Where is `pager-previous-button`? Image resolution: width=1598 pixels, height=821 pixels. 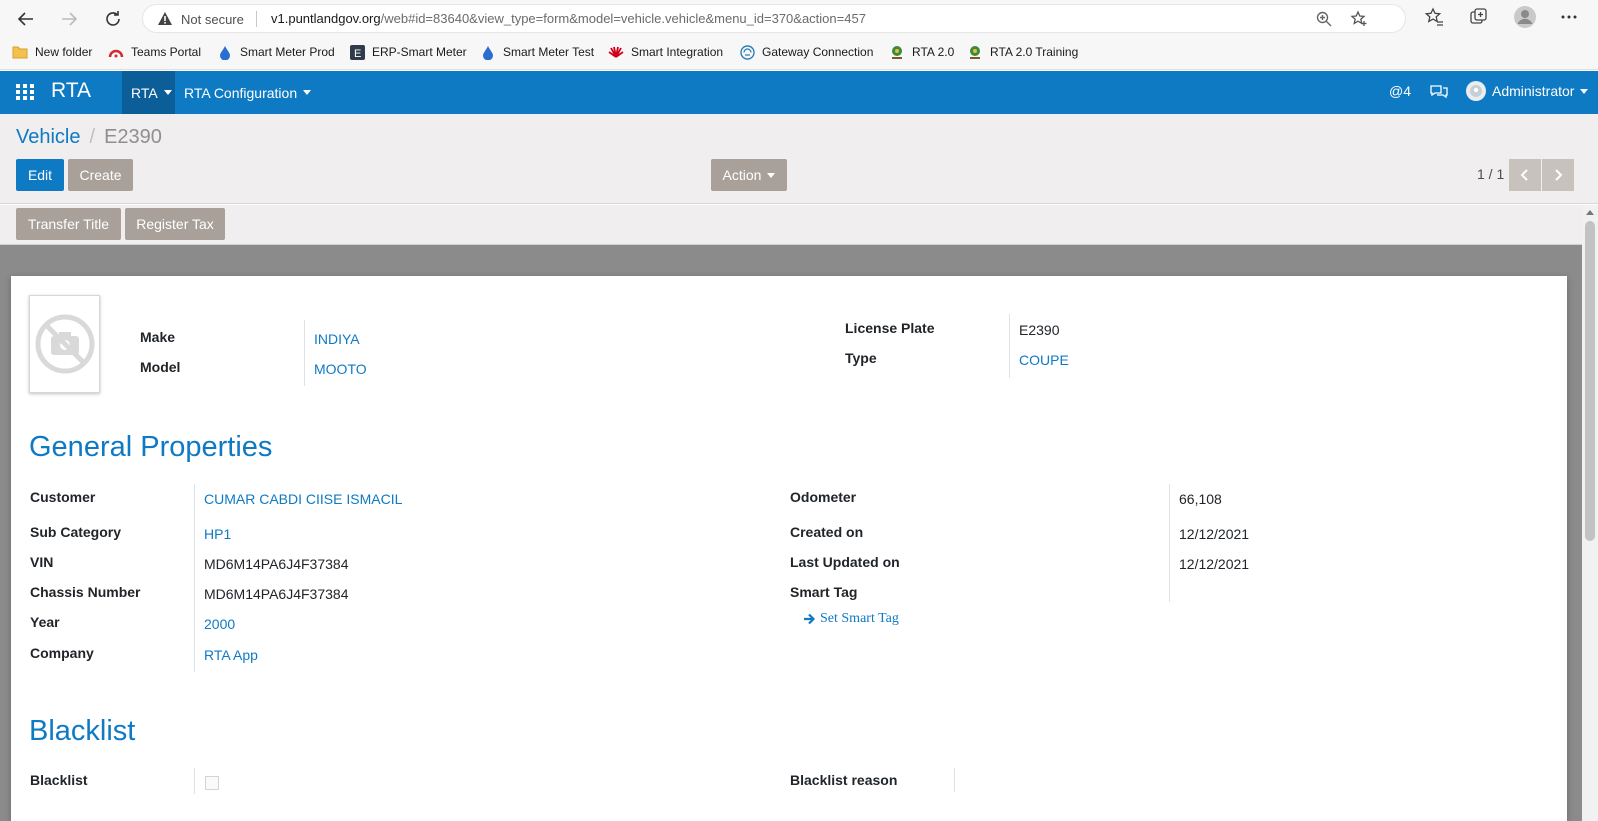 pager-previous-button is located at coordinates (1525, 175).